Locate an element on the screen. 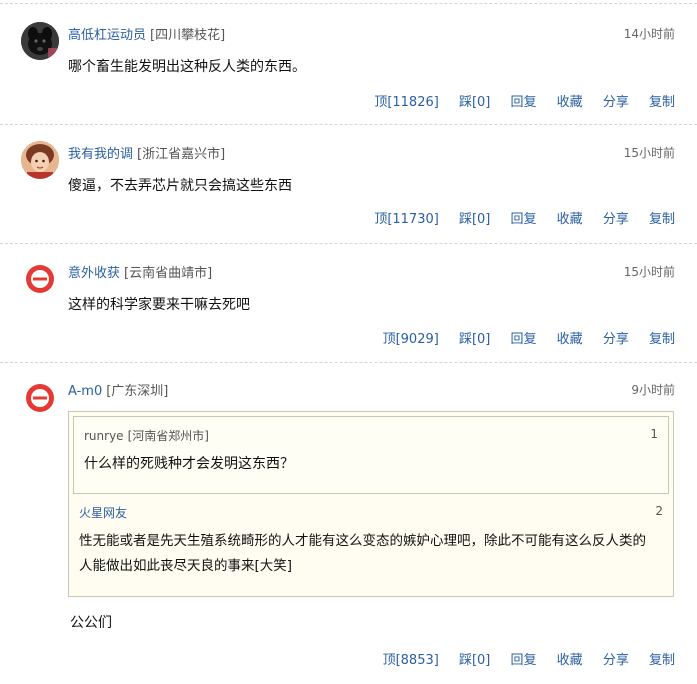  comment-actions: 顶[8853] 踩[0] 回复 收藏 分享 复制 is located at coordinates (521, 658).